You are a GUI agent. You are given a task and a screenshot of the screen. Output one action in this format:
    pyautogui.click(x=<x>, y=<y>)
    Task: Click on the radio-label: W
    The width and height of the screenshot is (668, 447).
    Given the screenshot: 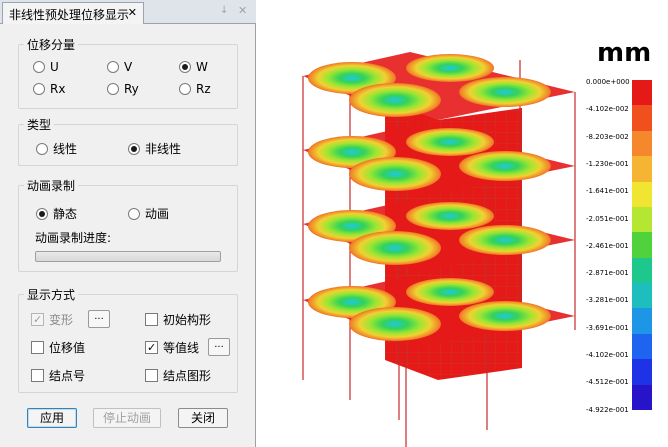 What is the action you would take?
    pyautogui.click(x=202, y=67)
    